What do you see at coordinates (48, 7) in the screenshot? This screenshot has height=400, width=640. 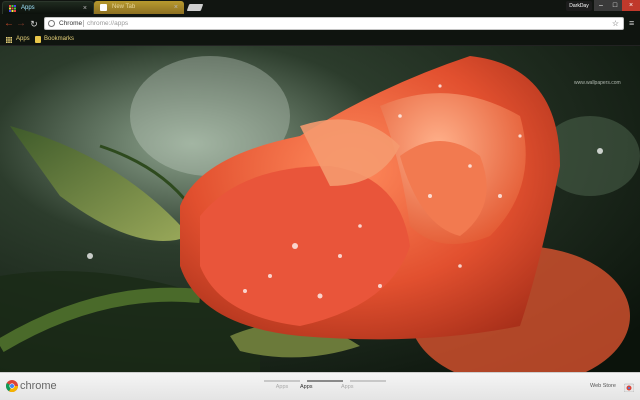 I see `tab-apps: Apps ×` at bounding box center [48, 7].